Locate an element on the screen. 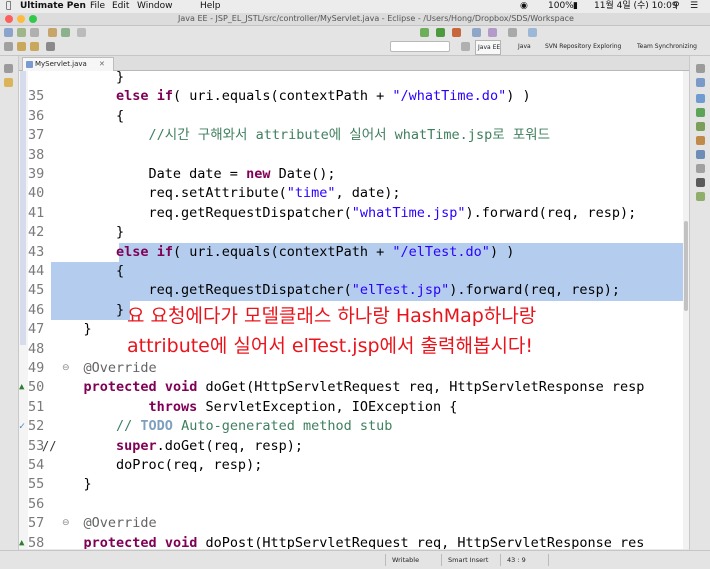 The image size is (710, 569). code-text: // TODO Auto-generated method stub is located at coordinates (254, 426).